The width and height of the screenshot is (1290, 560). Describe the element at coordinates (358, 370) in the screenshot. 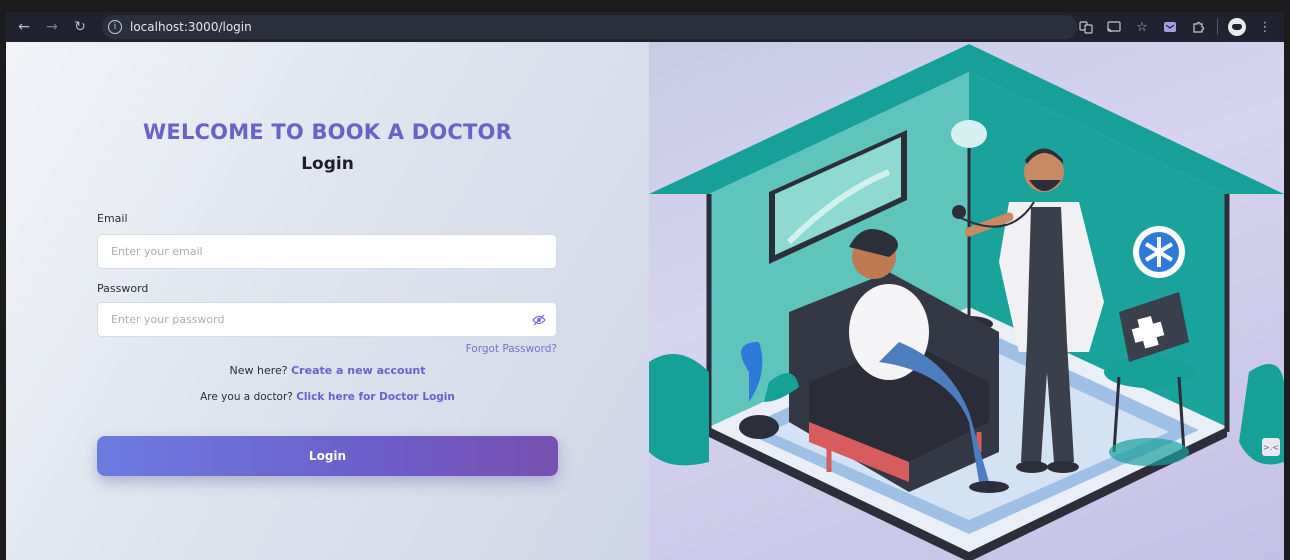

I see `create-account-link: Create a new account` at that location.